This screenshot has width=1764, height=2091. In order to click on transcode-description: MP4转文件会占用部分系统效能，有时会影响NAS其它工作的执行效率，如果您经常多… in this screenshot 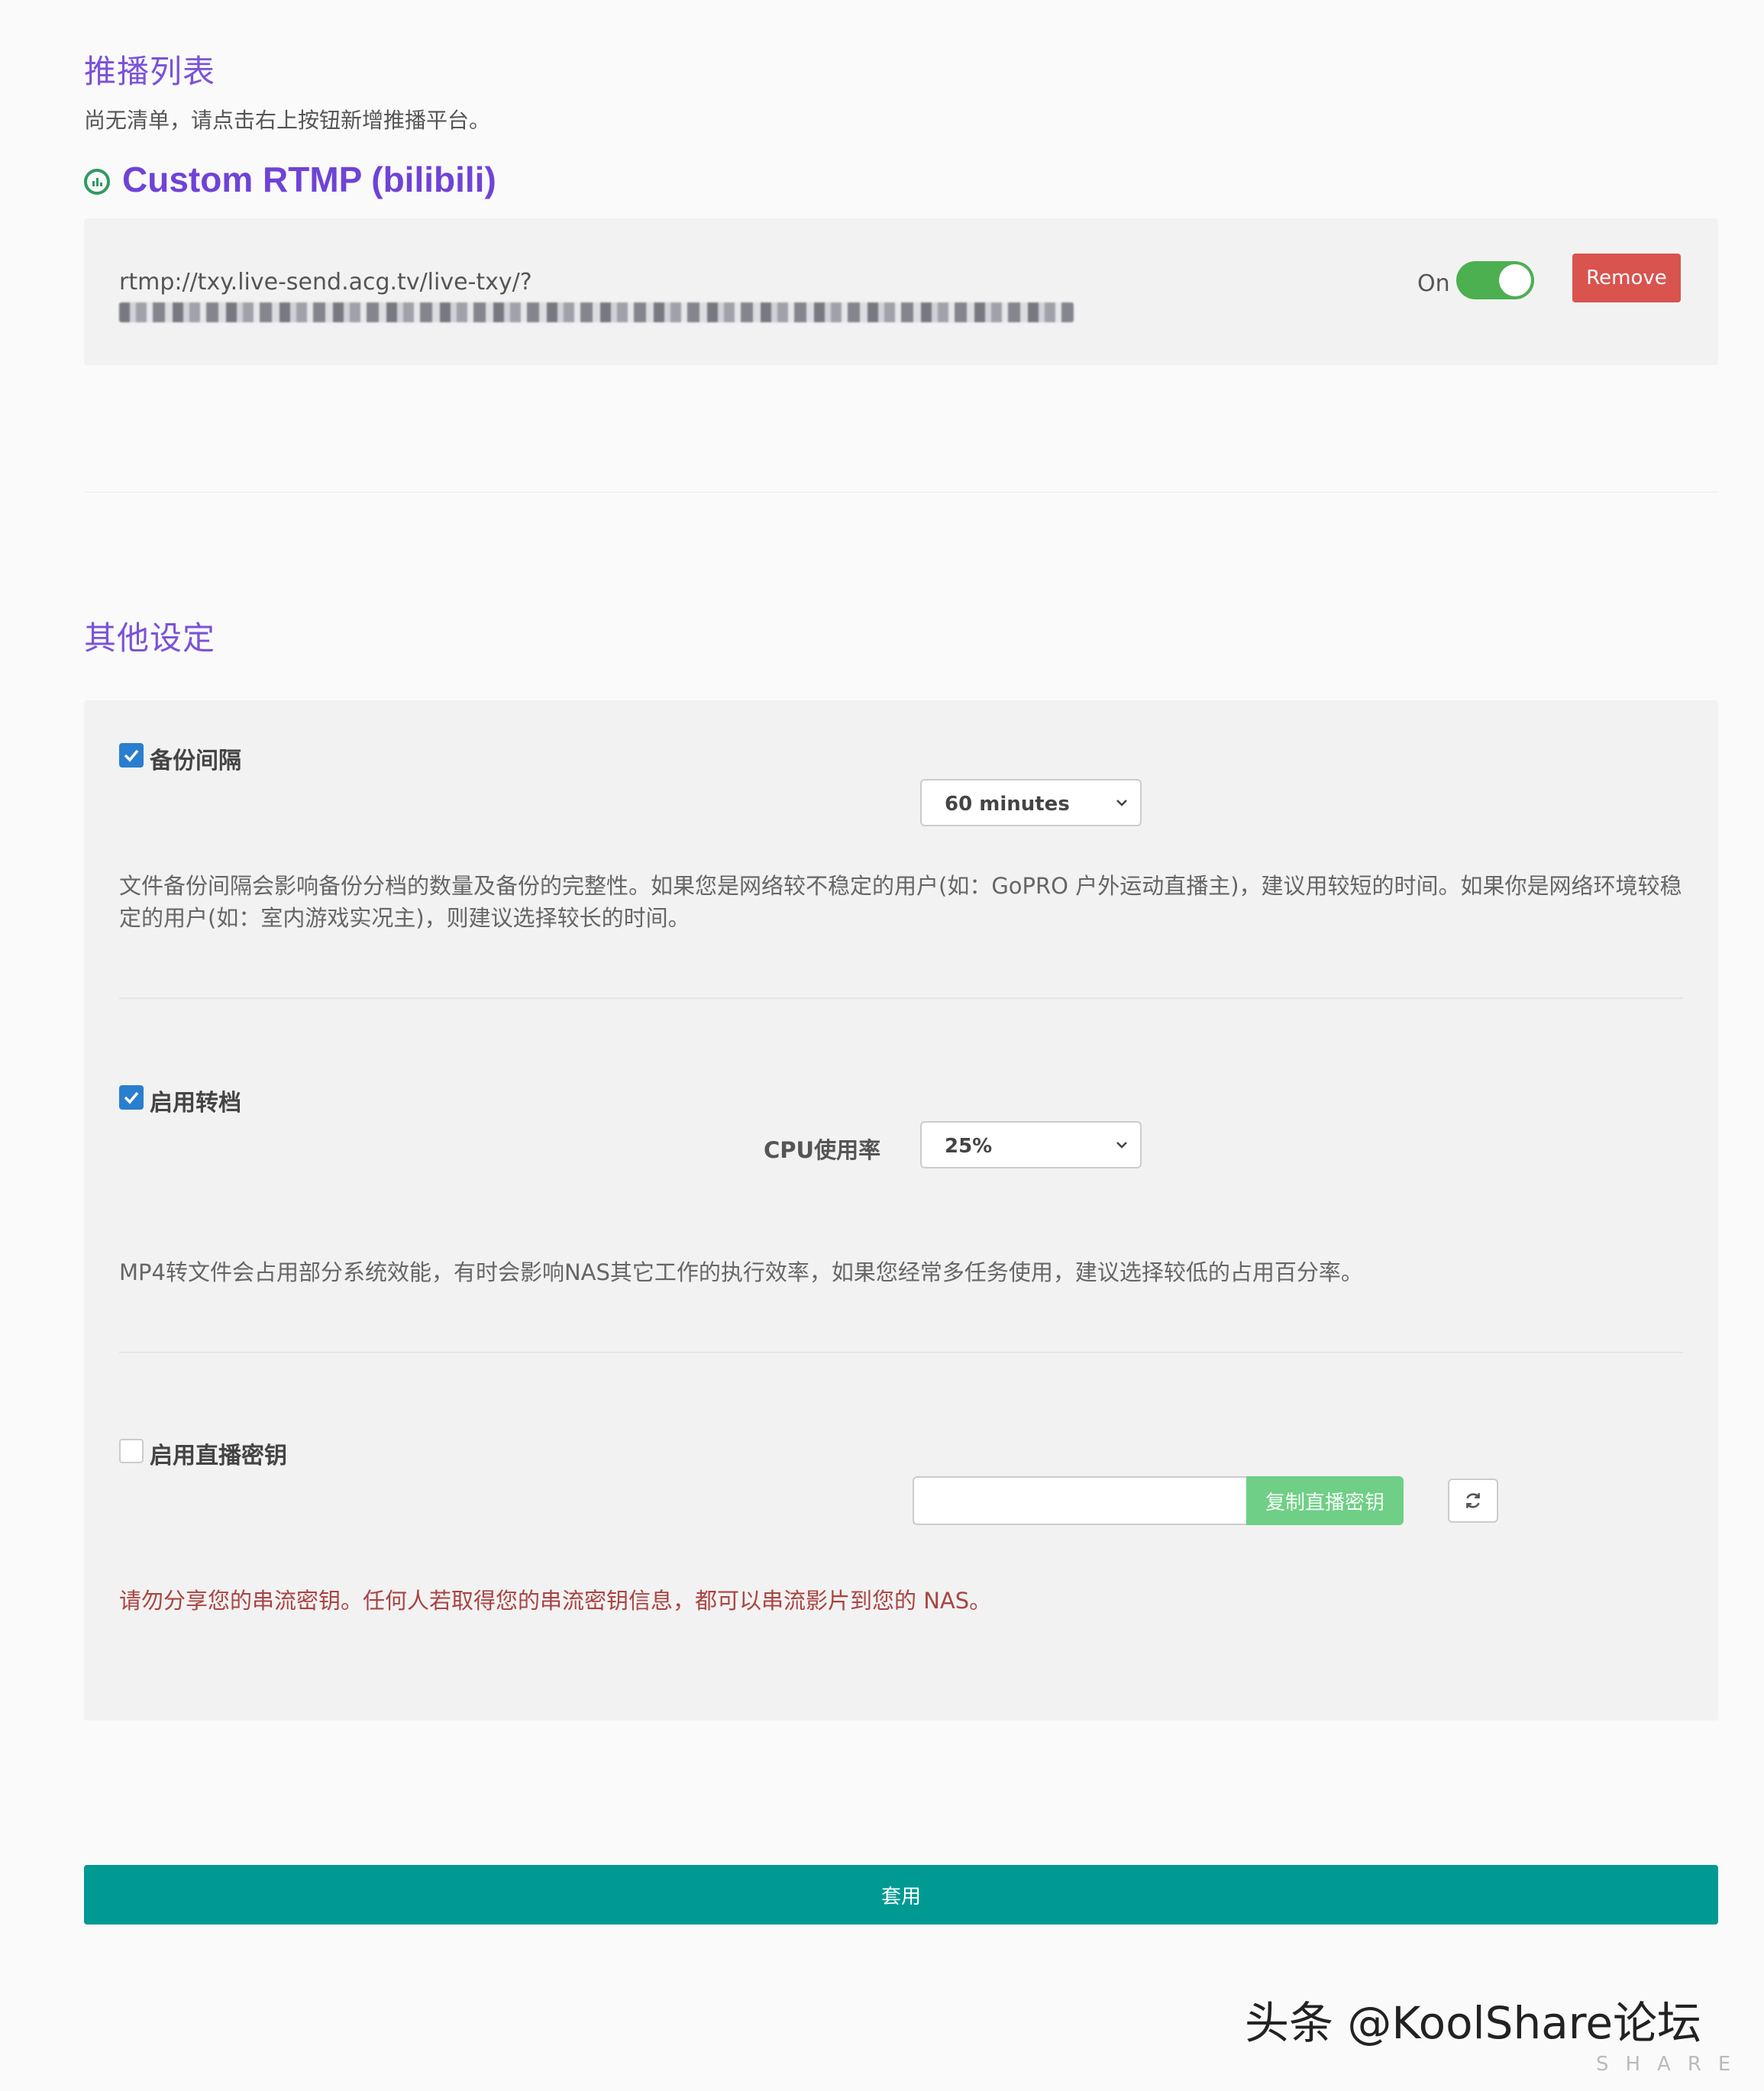, I will do `click(741, 1272)`.